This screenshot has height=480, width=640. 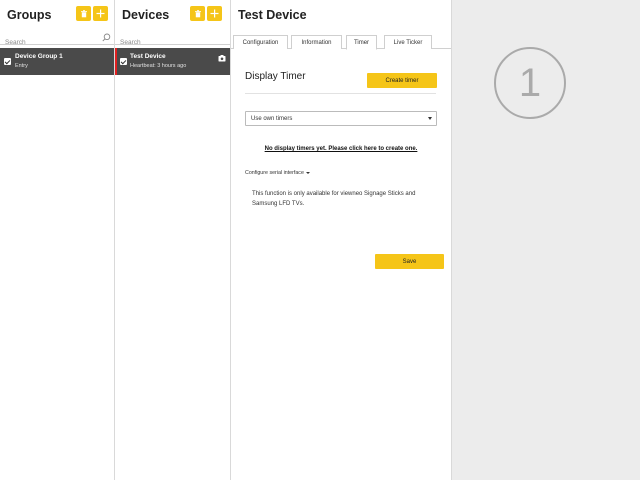 I want to click on groups-search, so click(x=57, y=40).